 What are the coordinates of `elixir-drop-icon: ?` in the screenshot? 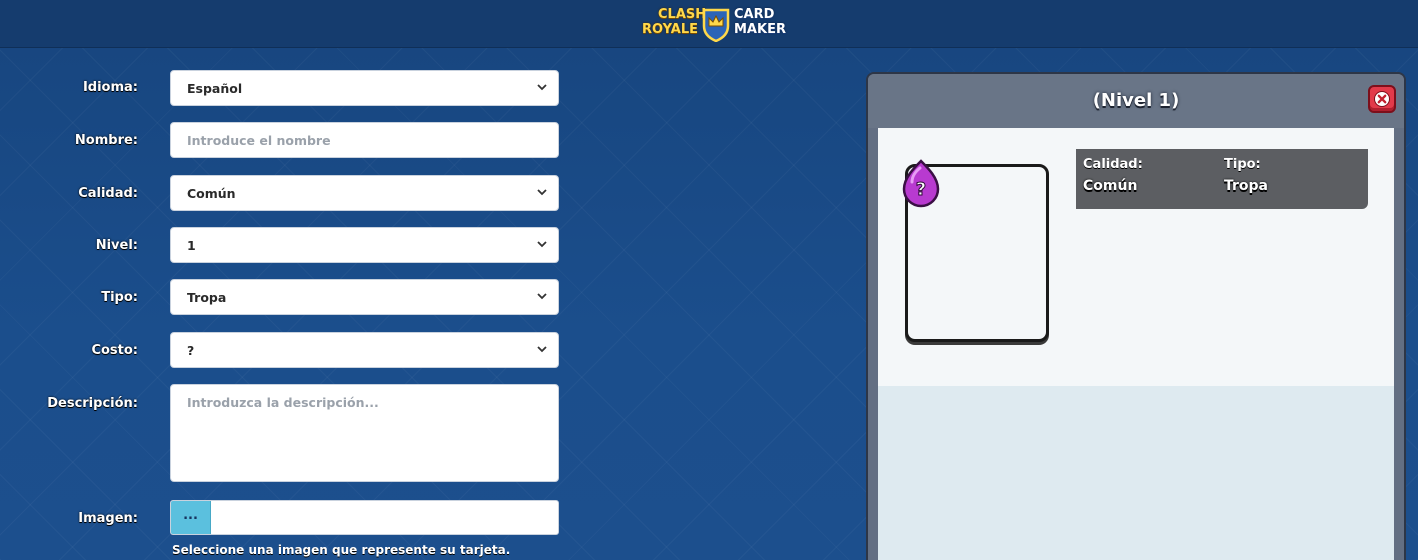 It's located at (921, 183).